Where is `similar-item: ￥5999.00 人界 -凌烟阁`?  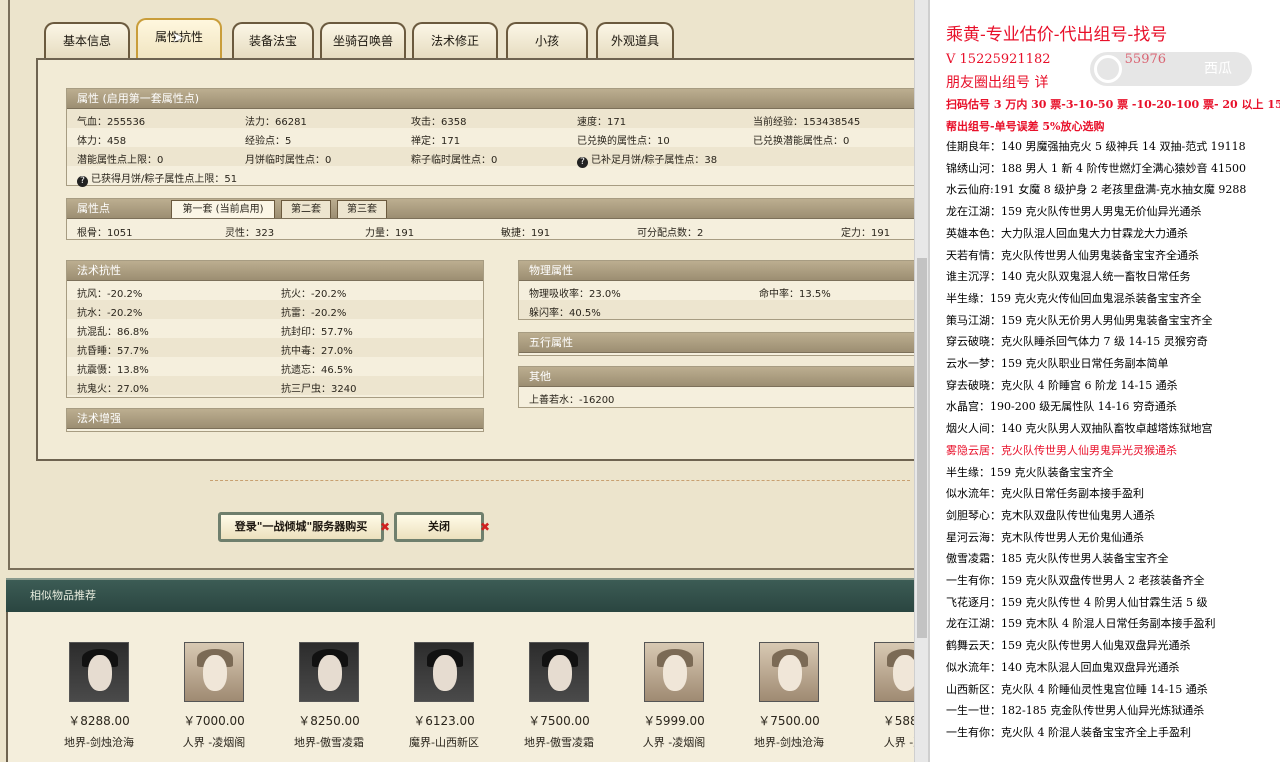 similar-item: ￥5999.00 人界 -凌烟阁 is located at coordinates (674, 696).